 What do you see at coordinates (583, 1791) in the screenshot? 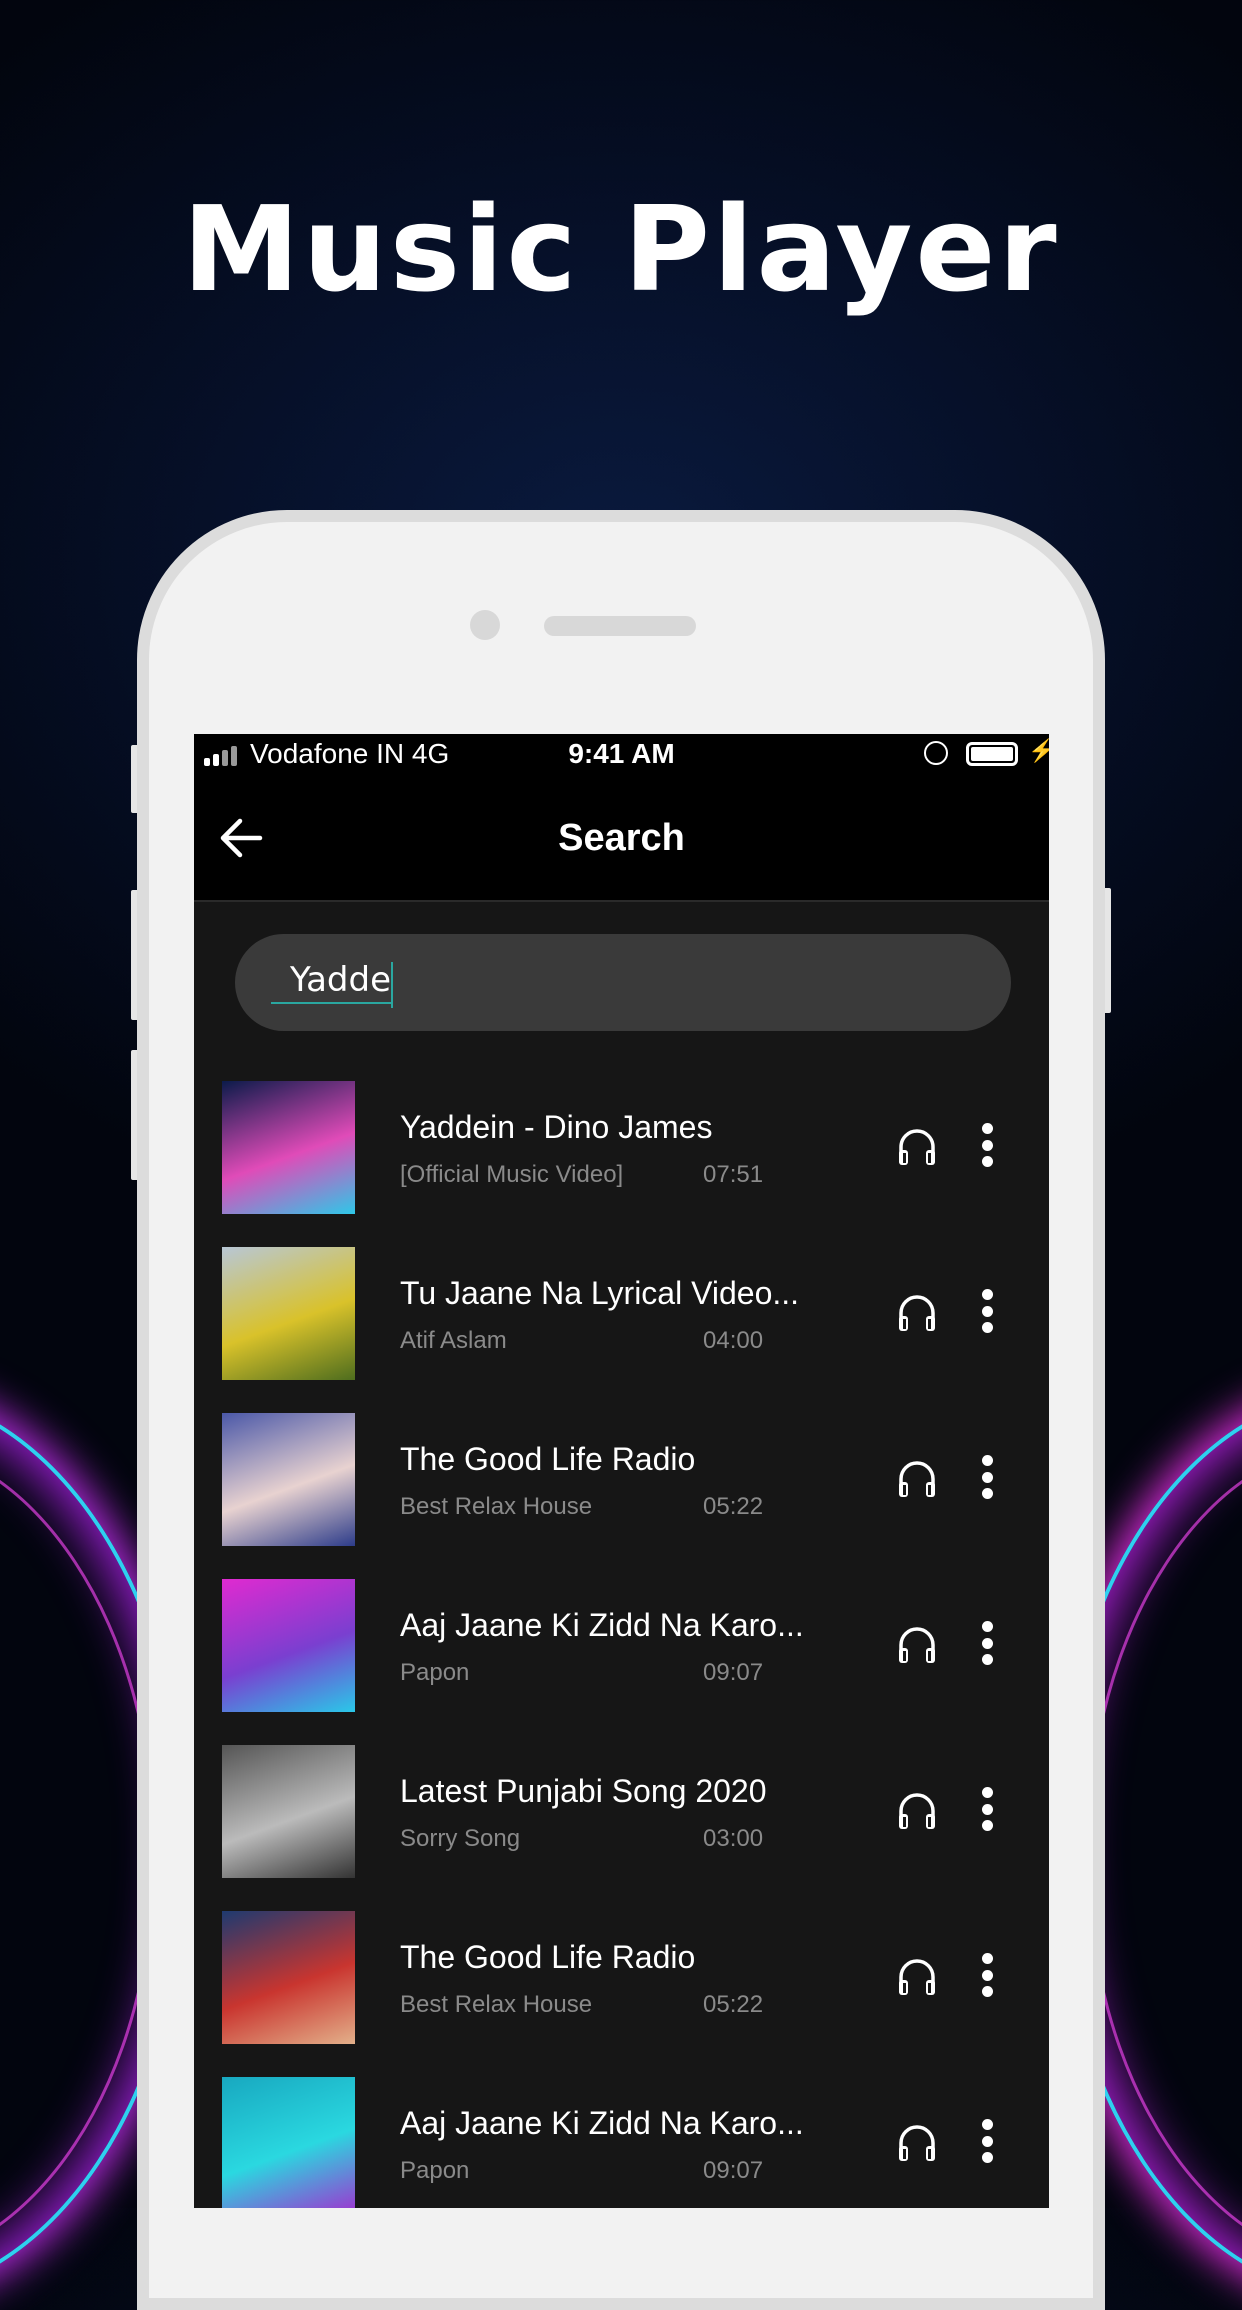
I see `song-title: Latest Punjabi Song 2020` at bounding box center [583, 1791].